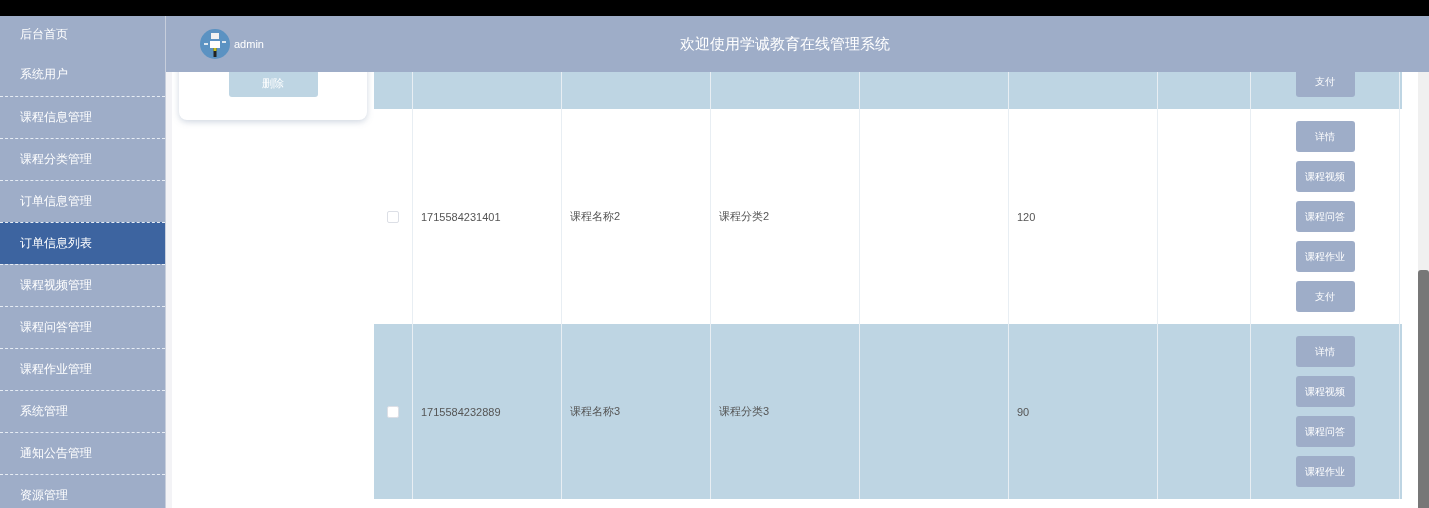  Describe the element at coordinates (82, 453) in the screenshot. I see `sidebar-item: 通知公告管理` at that location.